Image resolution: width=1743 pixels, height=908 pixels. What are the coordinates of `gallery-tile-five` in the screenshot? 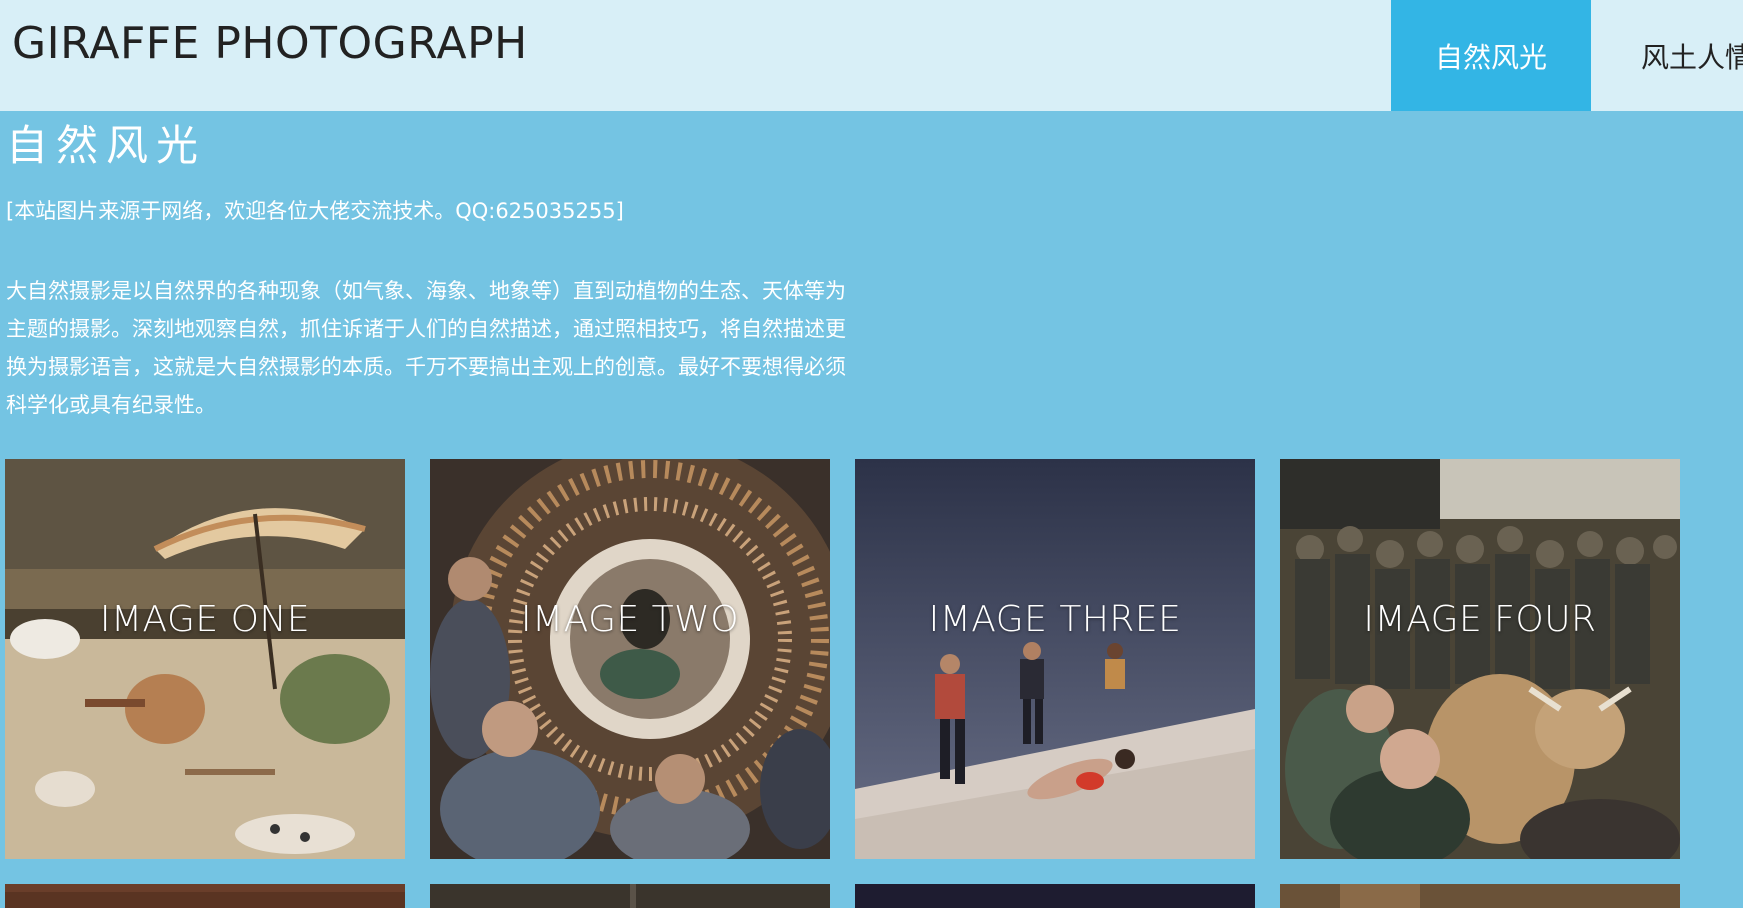 It's located at (205, 896).